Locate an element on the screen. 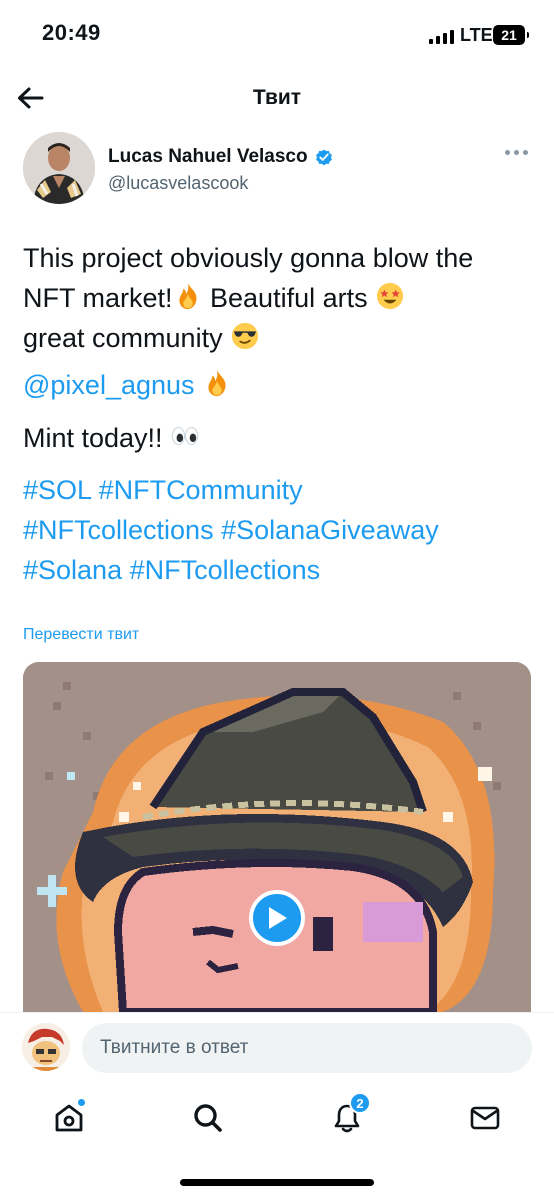  nav-notifications: 2 is located at coordinates (349, 1115).